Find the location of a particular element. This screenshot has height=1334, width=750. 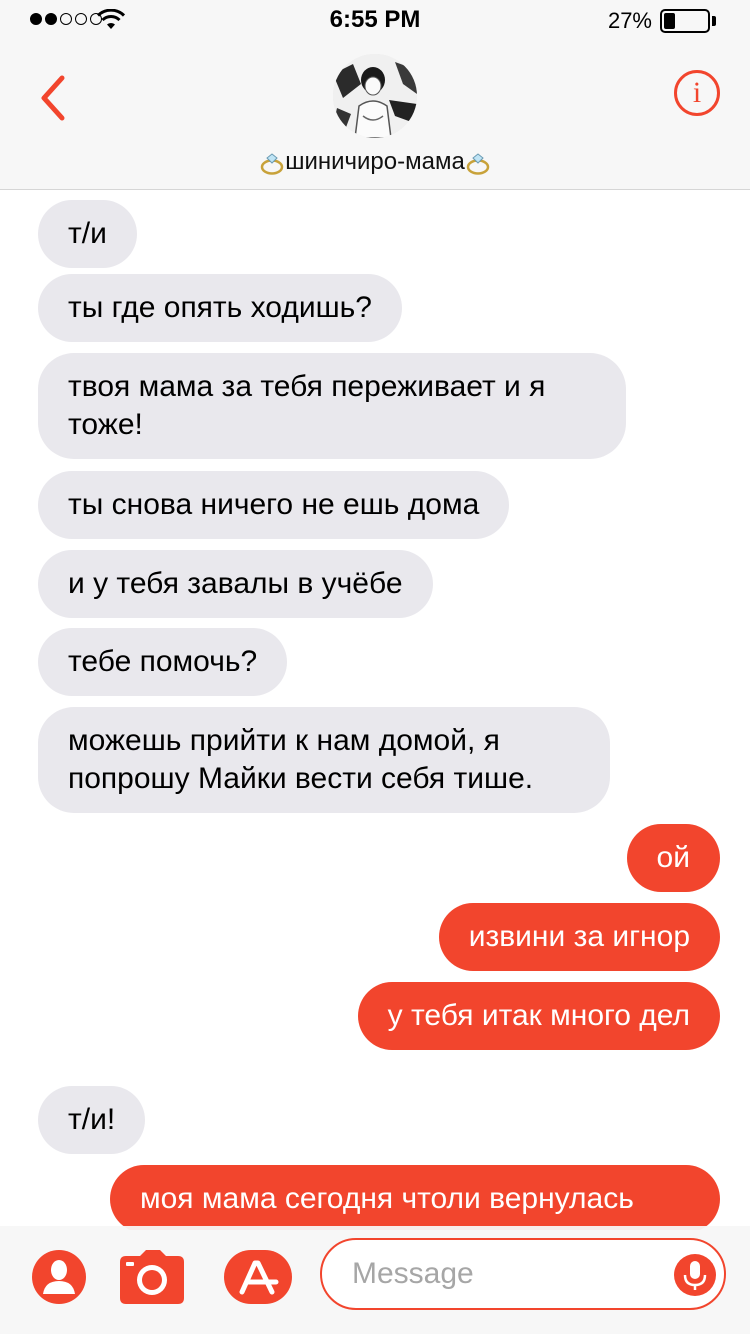

contact-button is located at coordinates (59, 1277).